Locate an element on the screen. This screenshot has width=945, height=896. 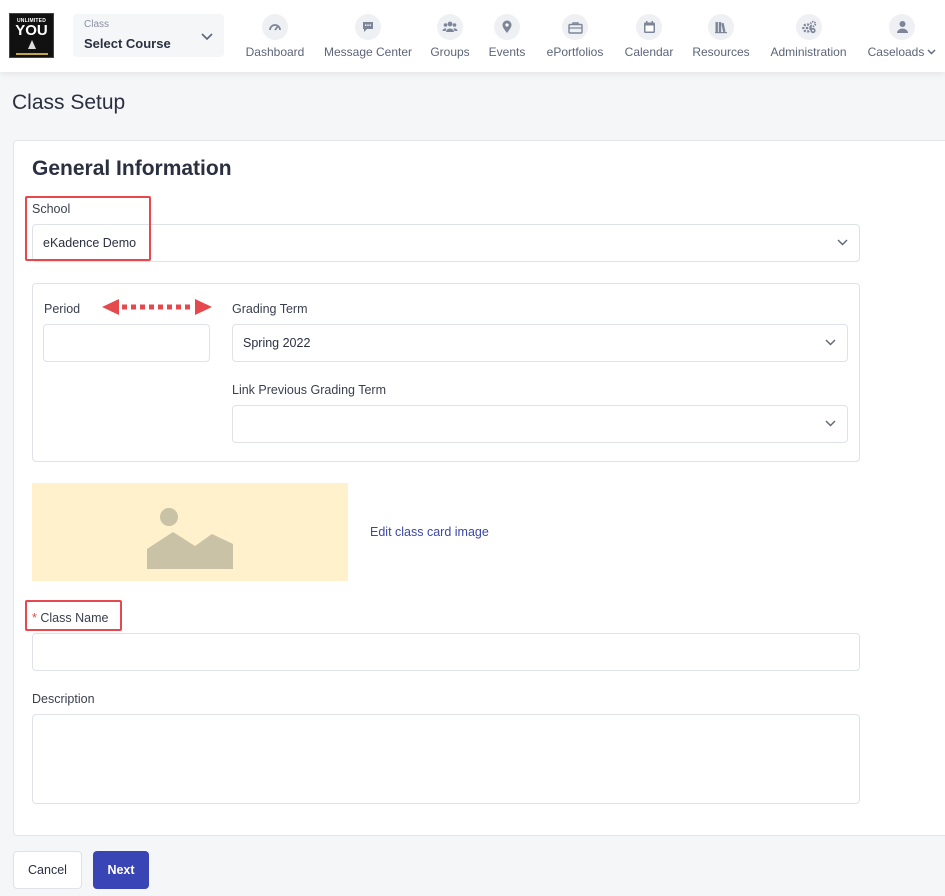
period-label: Period is located at coordinates (62, 309).